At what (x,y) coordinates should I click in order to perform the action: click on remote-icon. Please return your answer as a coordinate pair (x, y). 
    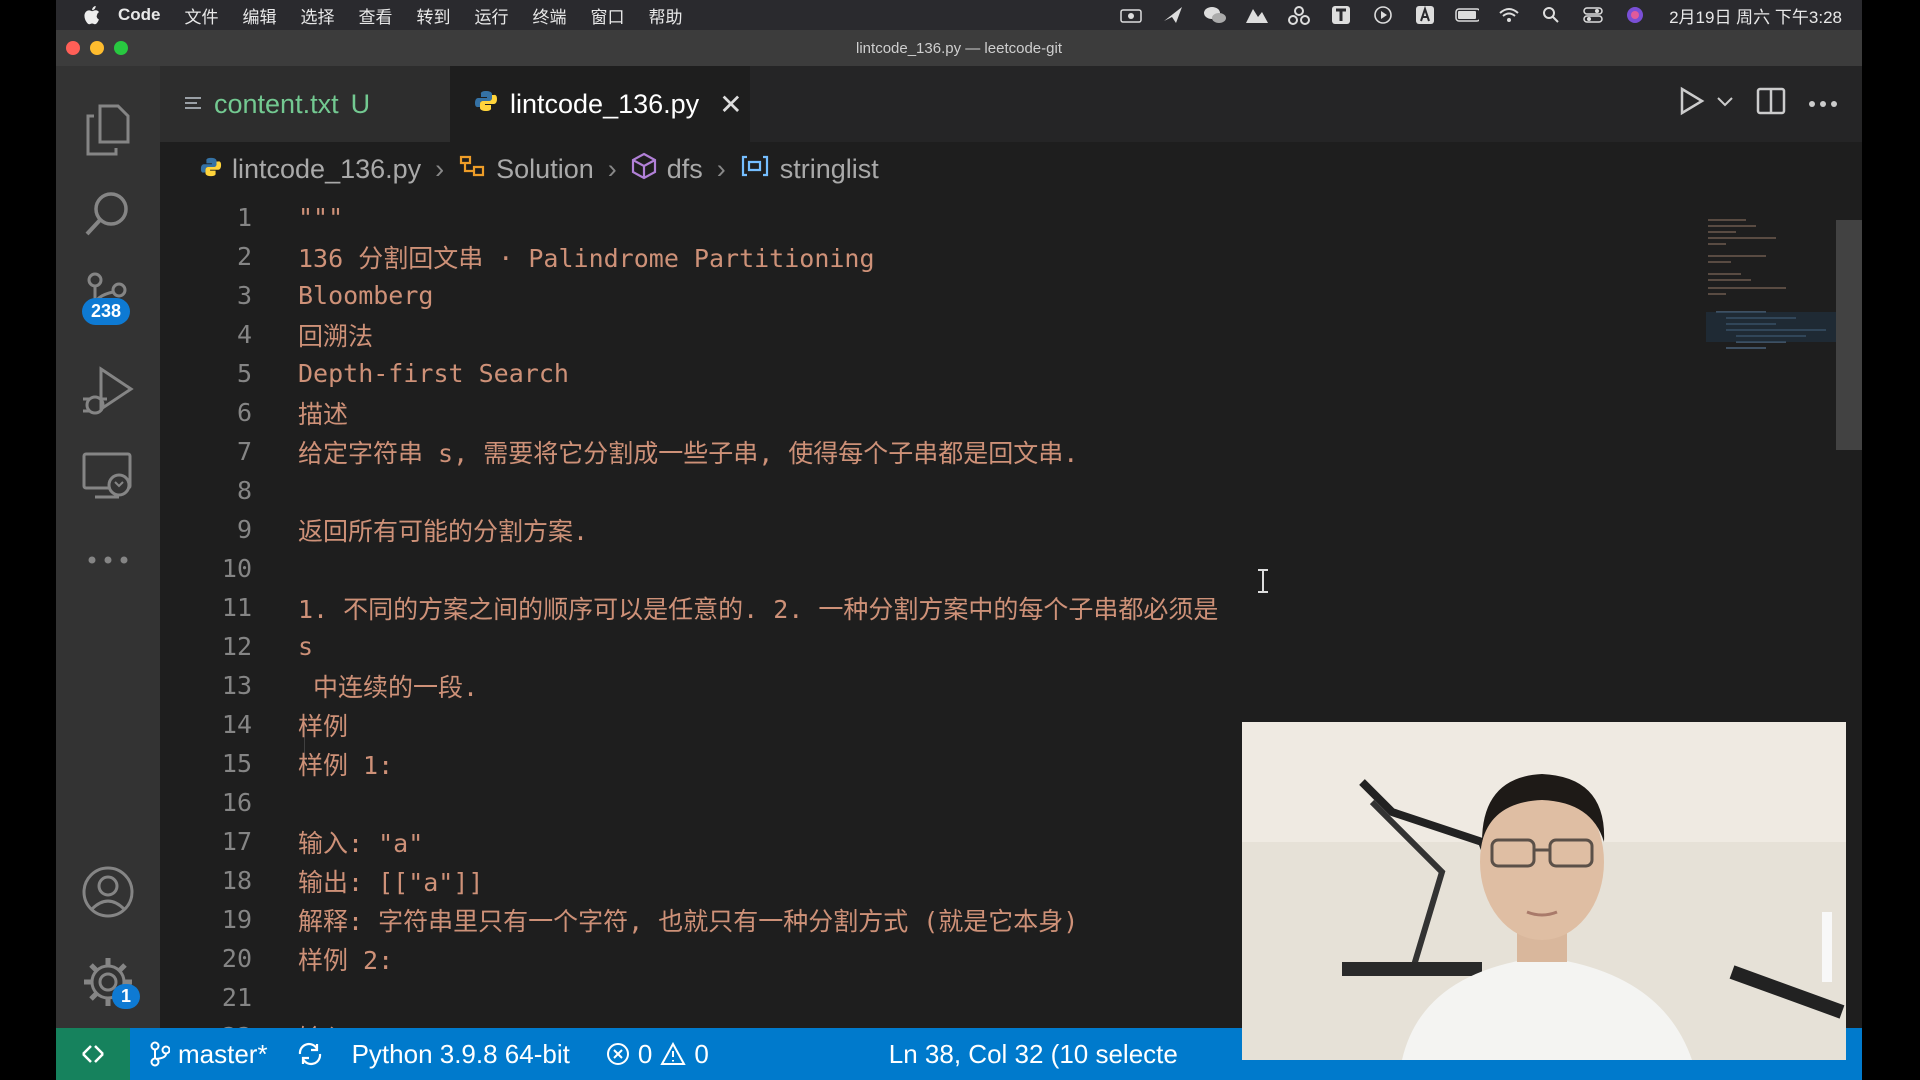
    Looking at the image, I should click on (93, 1054).